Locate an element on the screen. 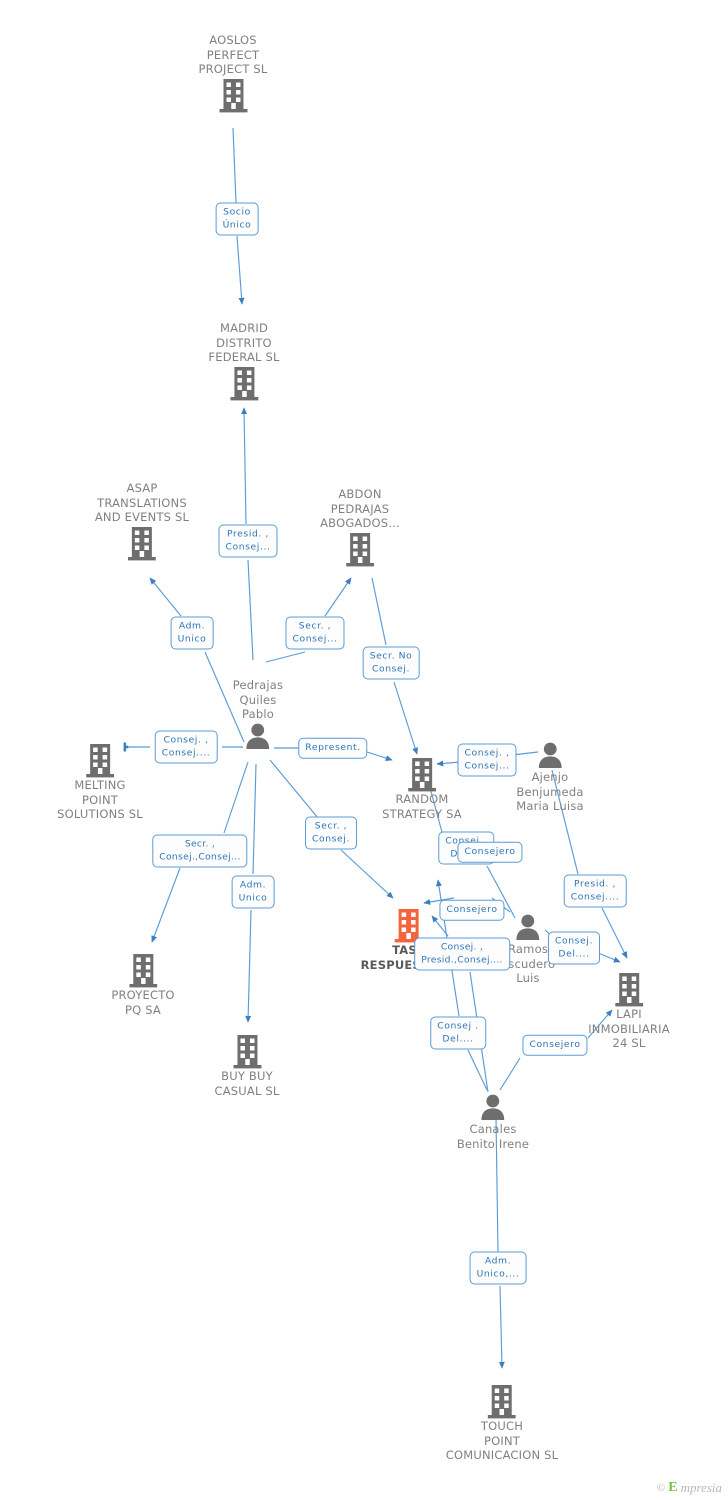 The height and width of the screenshot is (1500, 728). node-asap-translations-and-events-sl: ASAP TRANSLATIONS AND EVENTS SL is located at coordinates (142, 521).